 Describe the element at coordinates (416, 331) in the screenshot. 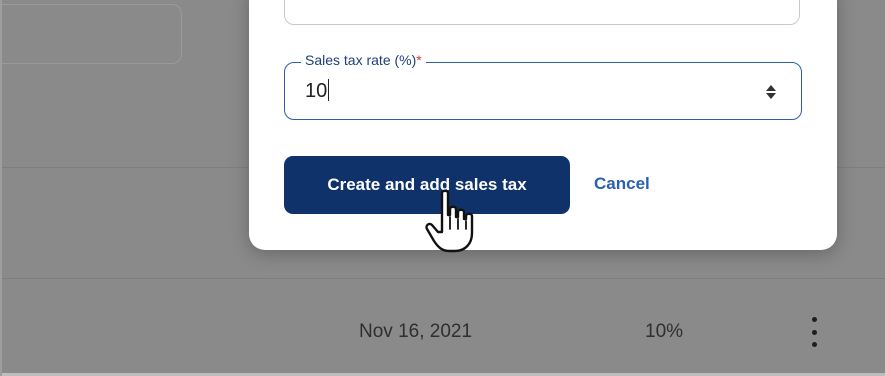

I see `tax-row-date: Nov 16, 2021` at that location.